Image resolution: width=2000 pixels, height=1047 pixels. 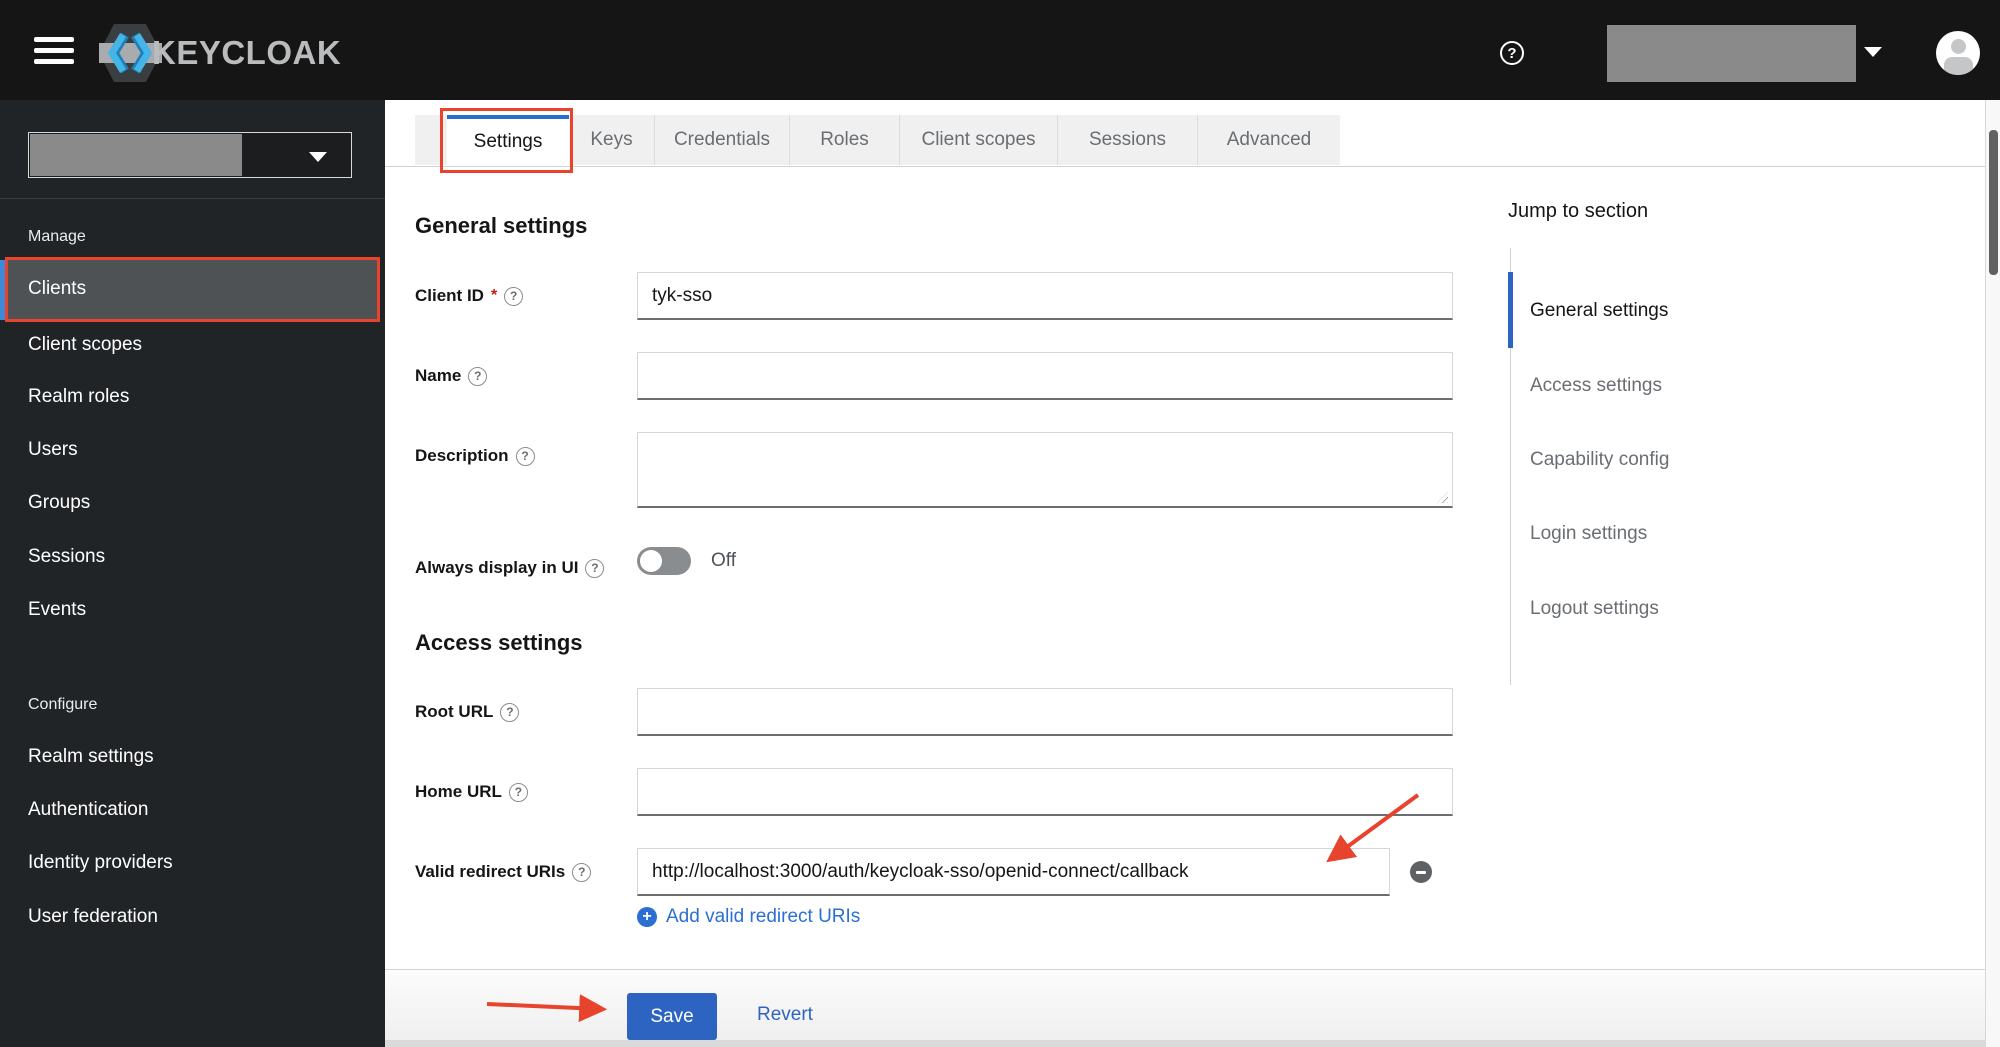 I want to click on hamburger-menu-icon, so click(x=54, y=50).